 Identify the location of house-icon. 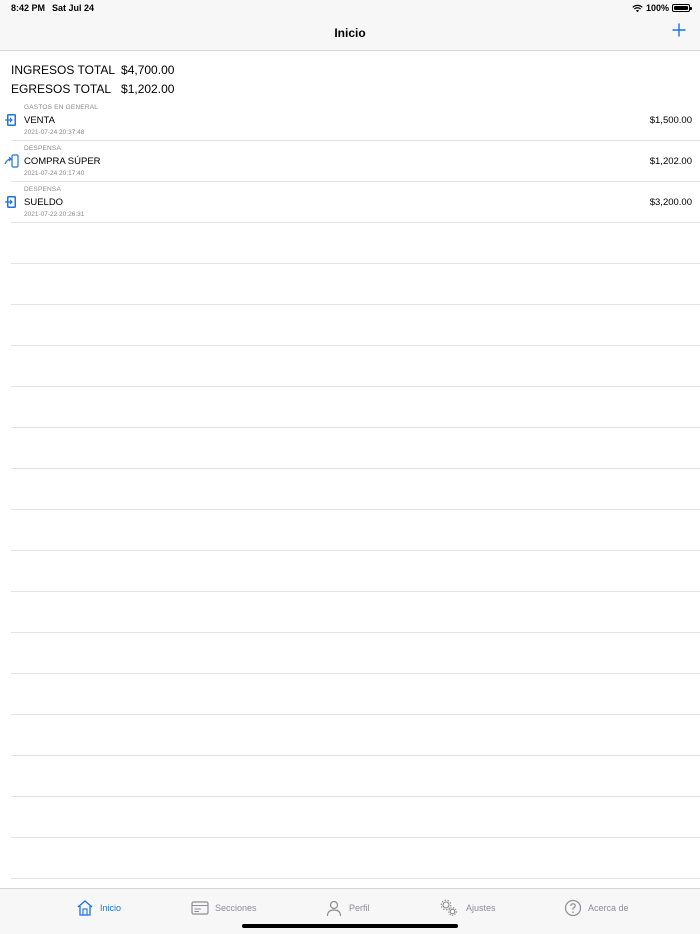
(85, 908).